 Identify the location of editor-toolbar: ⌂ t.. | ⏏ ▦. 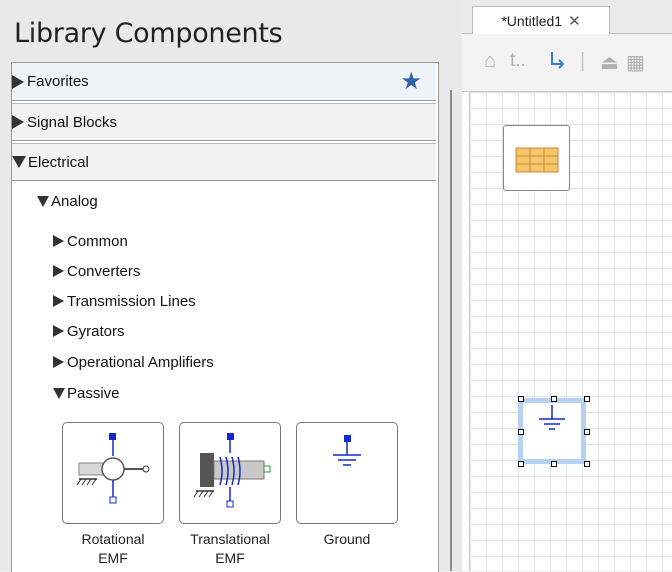
(567, 63).